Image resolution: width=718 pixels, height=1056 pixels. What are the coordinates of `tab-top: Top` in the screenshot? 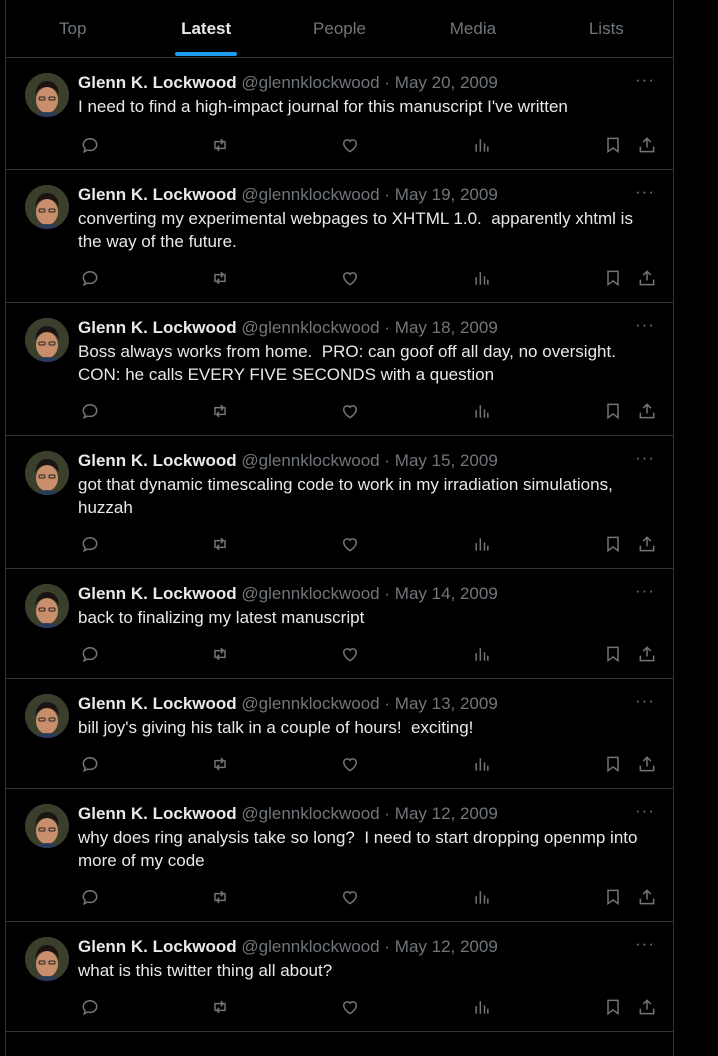 It's located at (72, 28).